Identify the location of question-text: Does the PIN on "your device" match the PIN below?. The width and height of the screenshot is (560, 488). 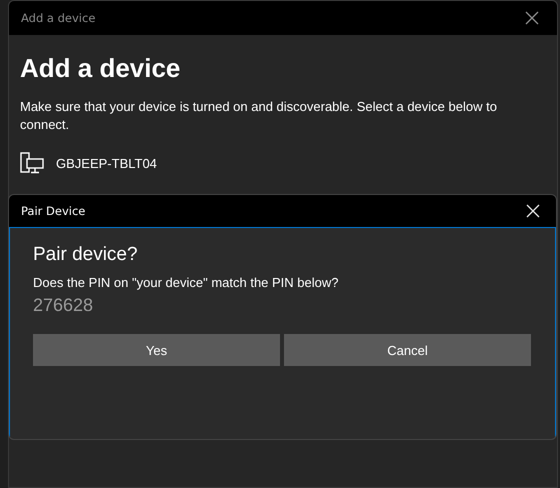
(186, 282).